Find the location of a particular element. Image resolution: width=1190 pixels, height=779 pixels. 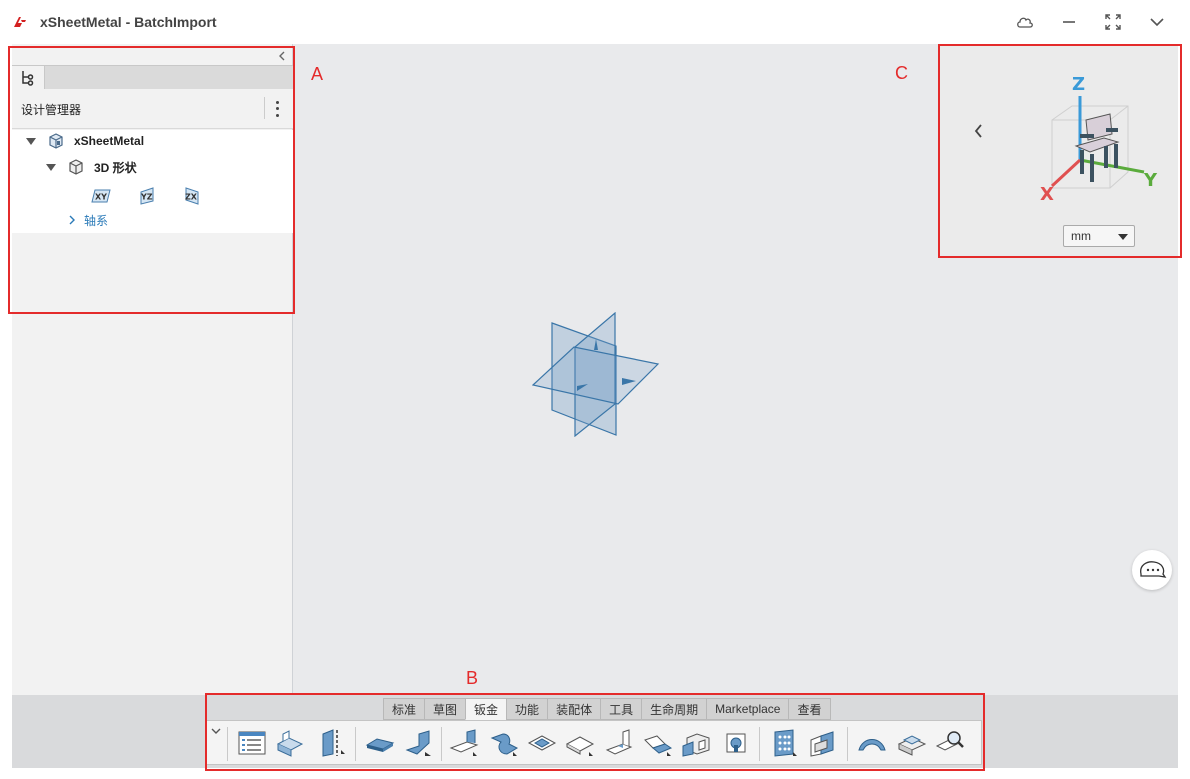

annotation-label-b: B is located at coordinates (472, 678).